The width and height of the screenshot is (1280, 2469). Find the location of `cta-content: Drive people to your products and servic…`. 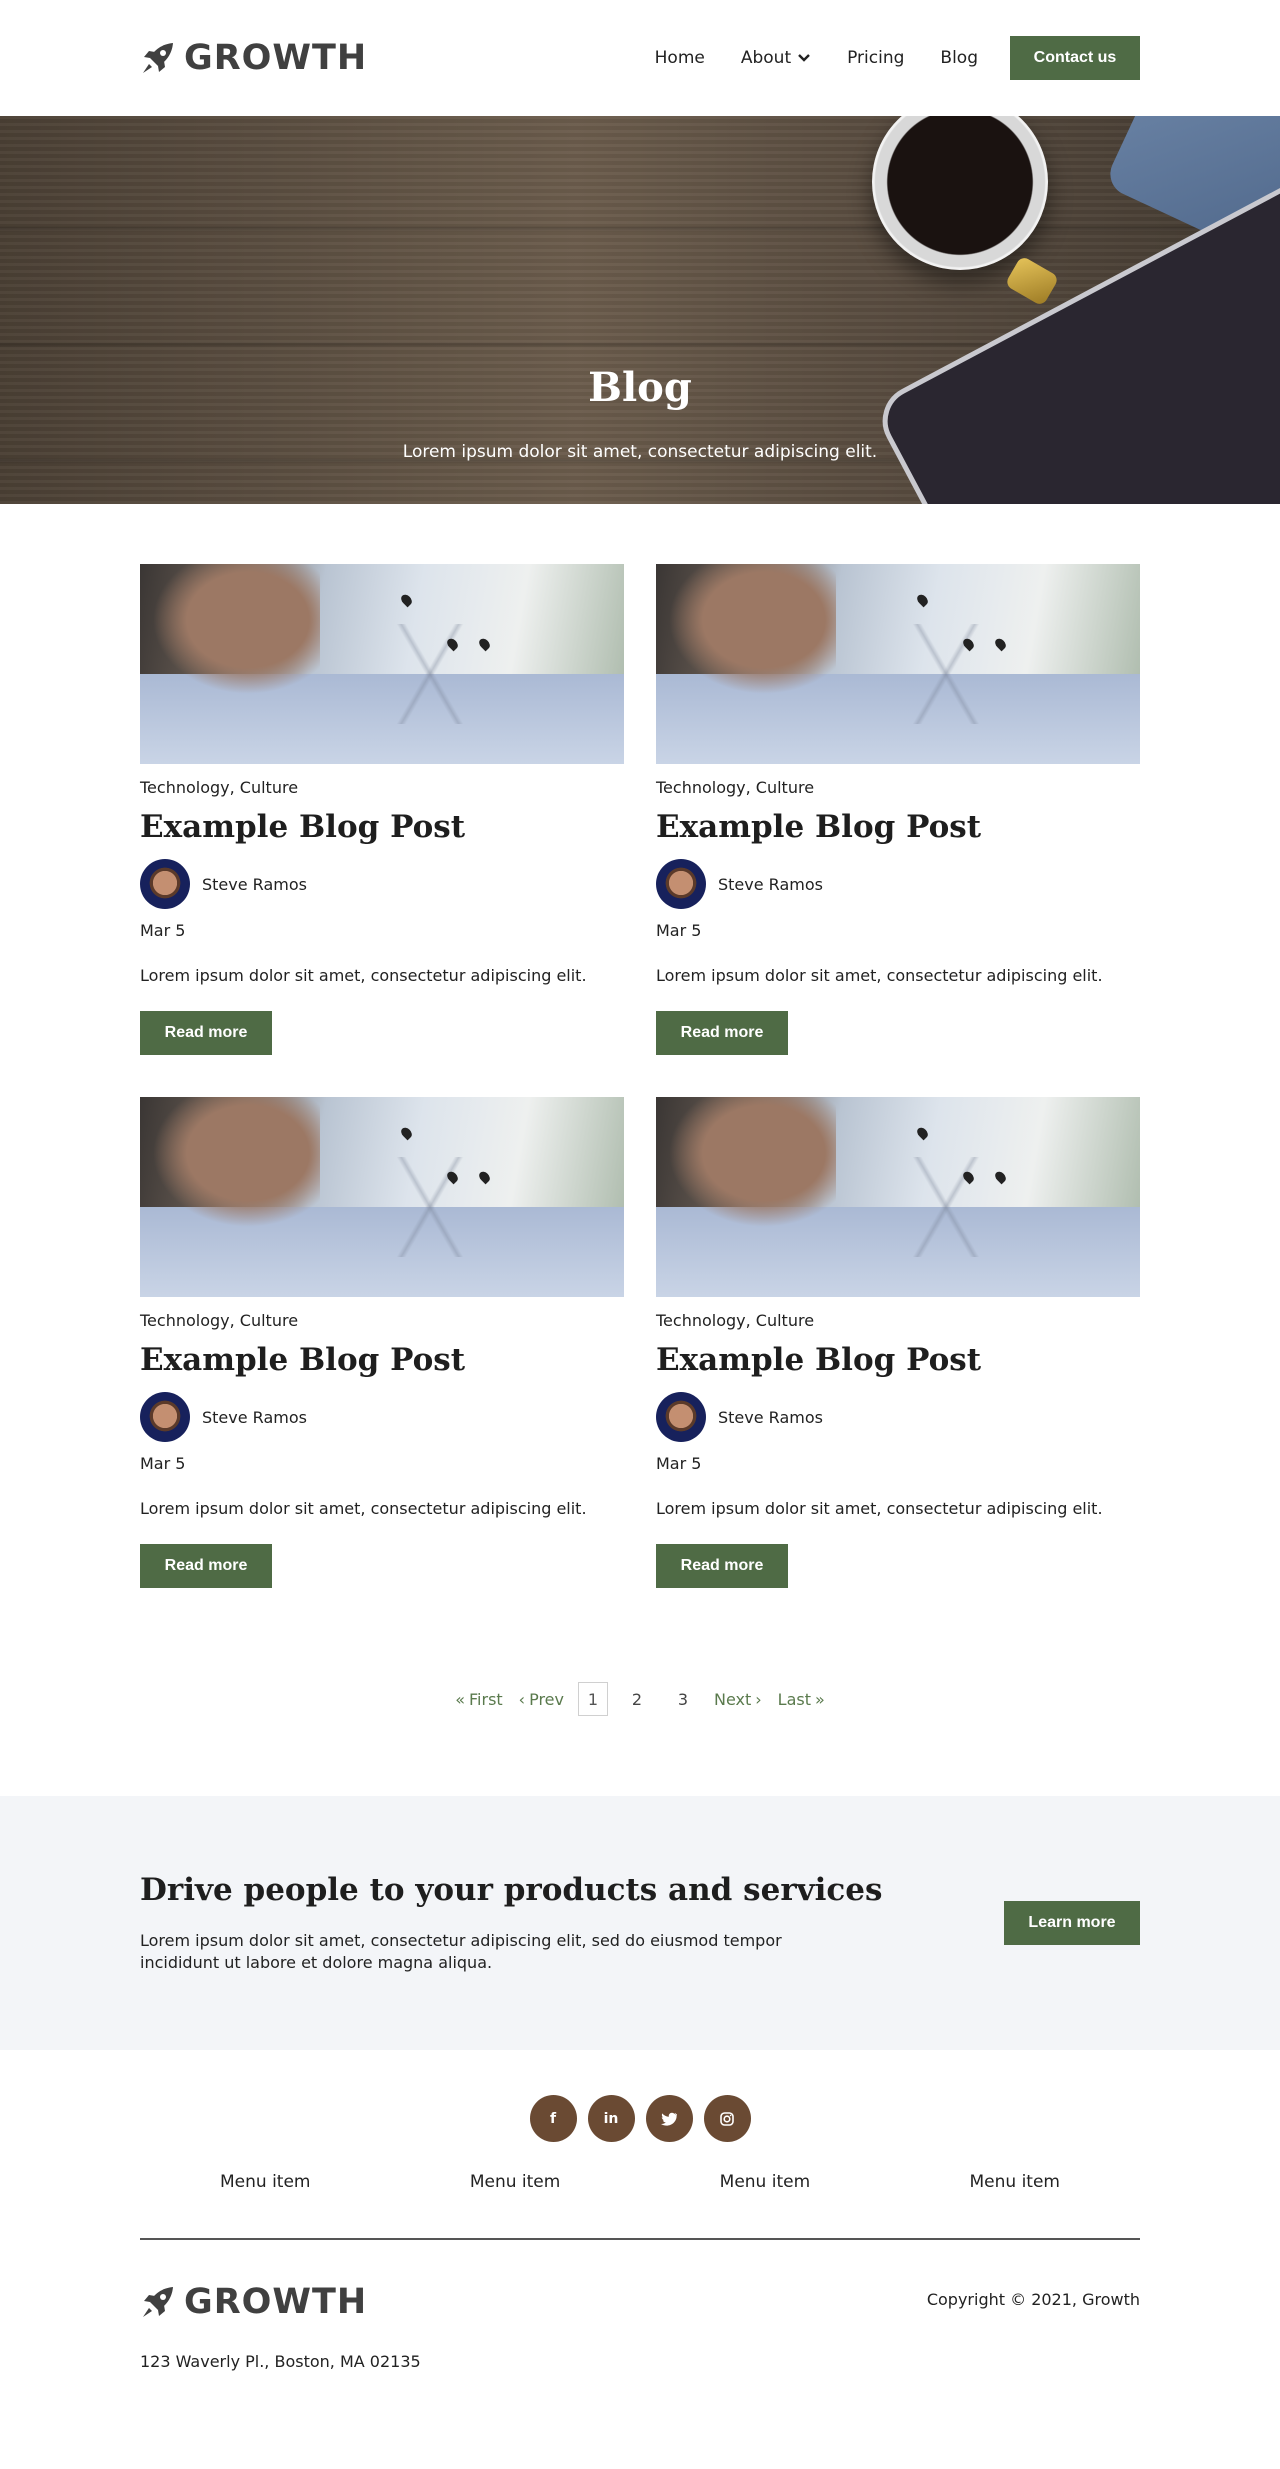

cta-content: Drive people to your products and servic… is located at coordinates (511, 1923).